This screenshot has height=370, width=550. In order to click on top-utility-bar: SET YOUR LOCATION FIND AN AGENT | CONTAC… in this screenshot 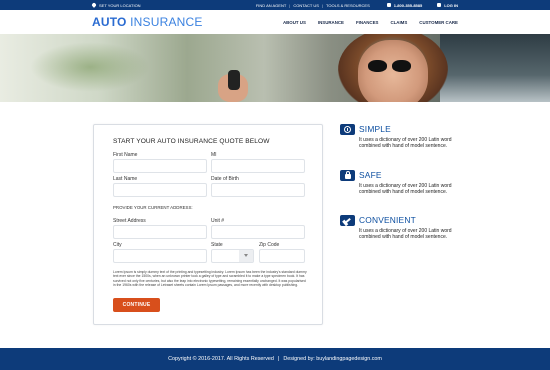, I will do `click(275, 5)`.